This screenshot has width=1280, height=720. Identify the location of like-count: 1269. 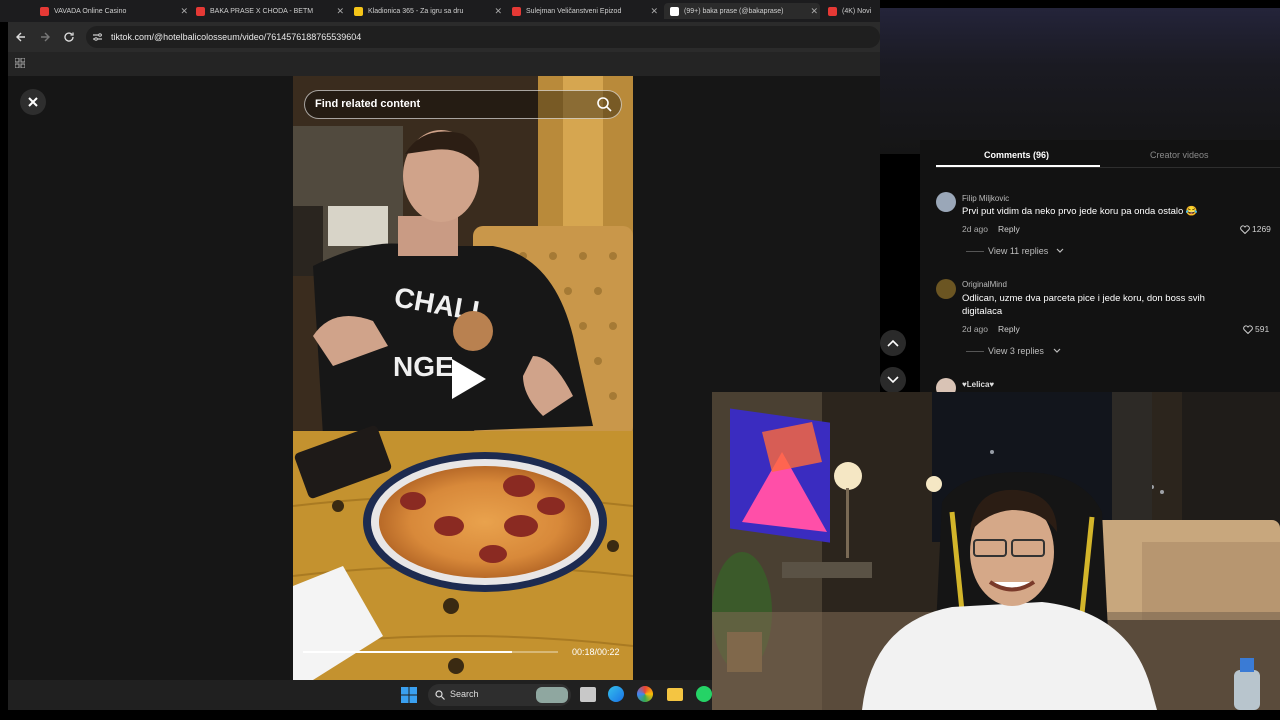
(1261, 229).